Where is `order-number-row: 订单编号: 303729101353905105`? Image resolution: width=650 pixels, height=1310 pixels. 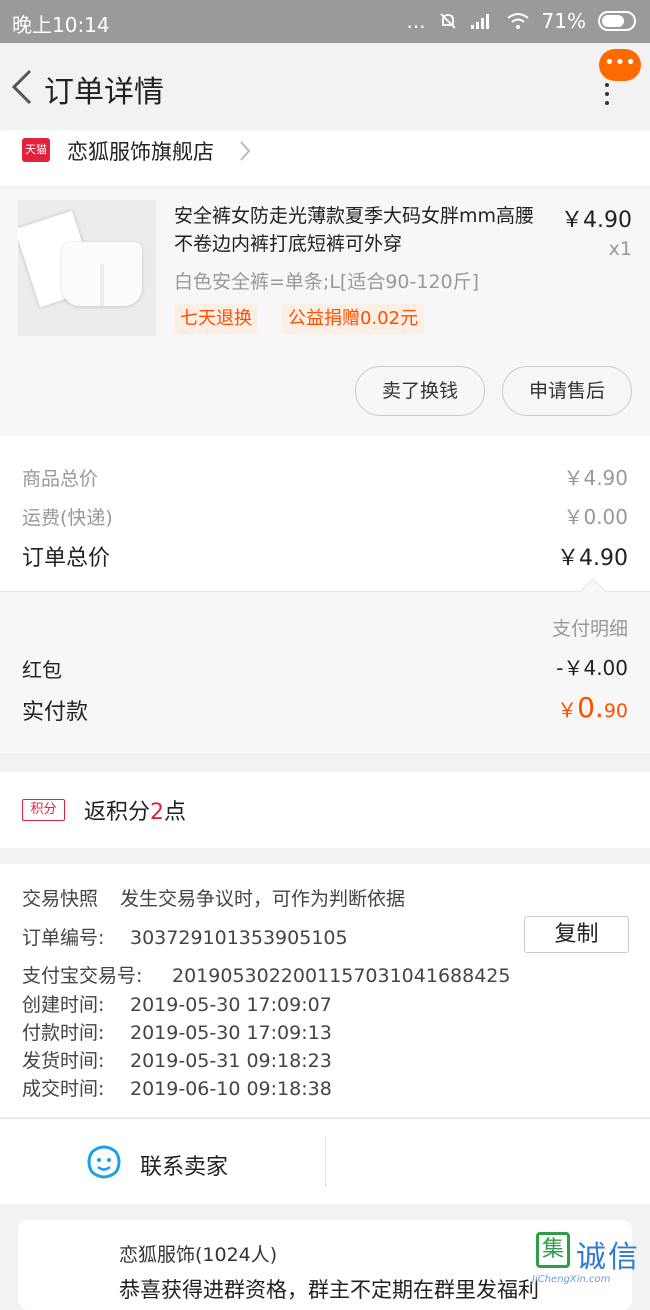
order-number-row: 订单编号: 303729101353905105 is located at coordinates (185, 936).